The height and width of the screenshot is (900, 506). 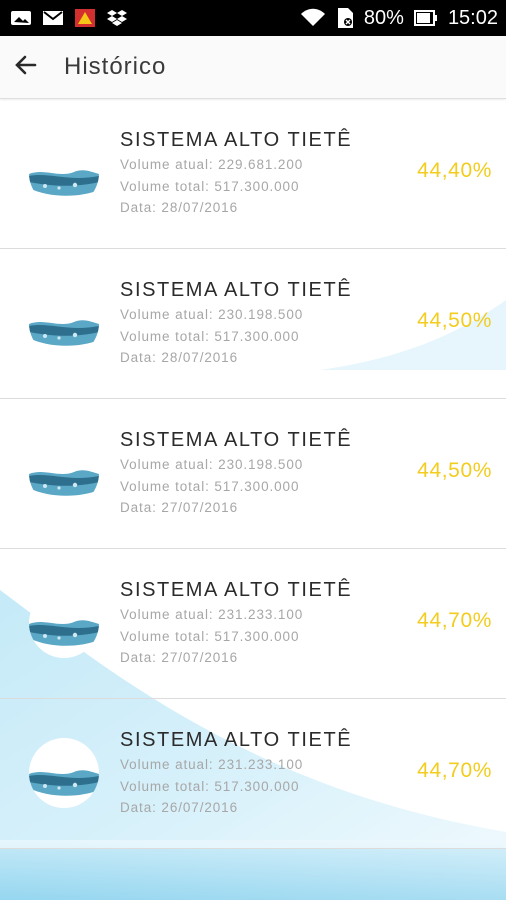 What do you see at coordinates (383, 17) in the screenshot?
I see `battery-percent: 80%` at bounding box center [383, 17].